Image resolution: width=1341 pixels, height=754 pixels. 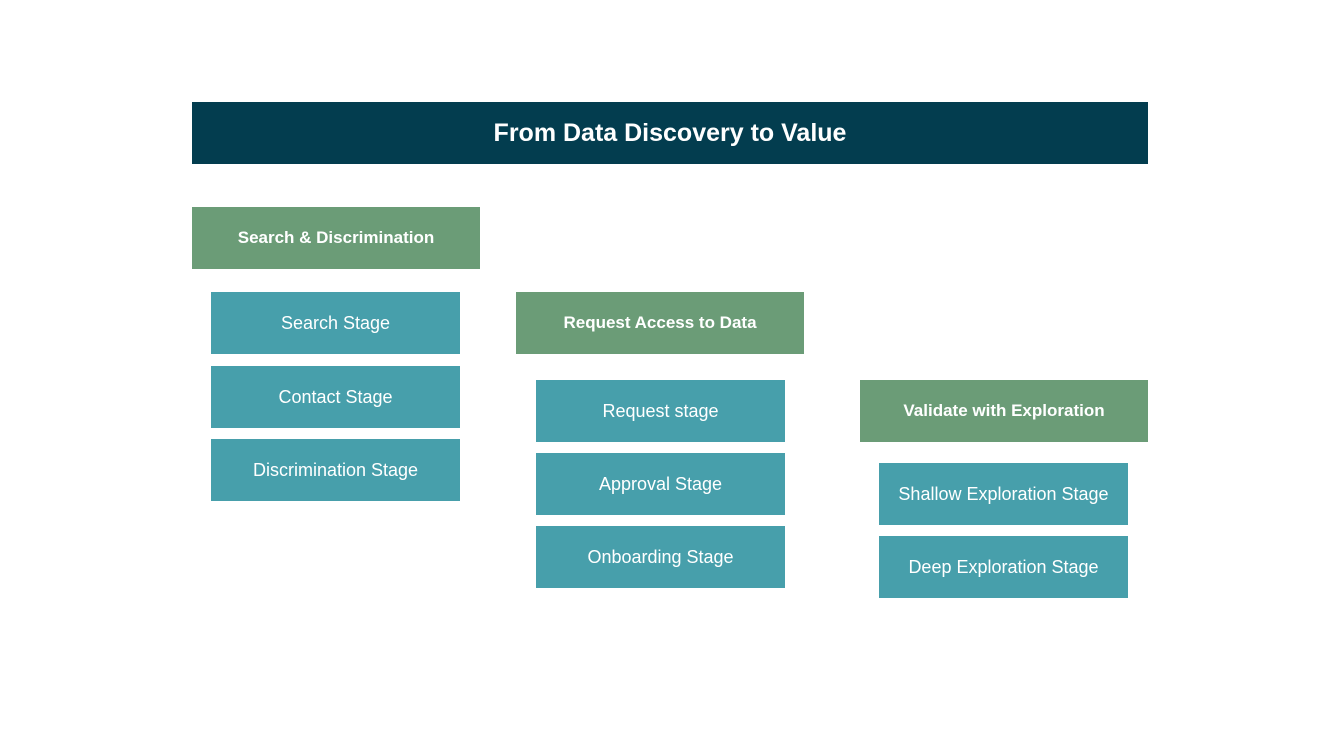 I want to click on stage-onboarding: Onboarding Stage, so click(x=660, y=557).